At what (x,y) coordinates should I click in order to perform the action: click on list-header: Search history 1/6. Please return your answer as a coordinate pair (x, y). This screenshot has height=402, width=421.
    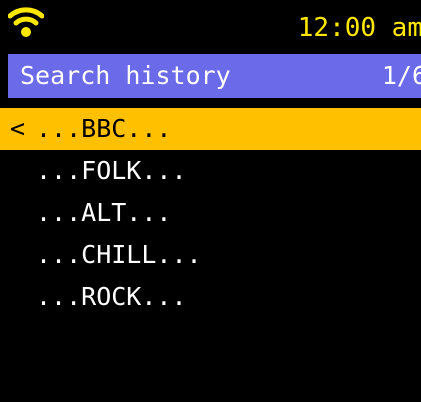
    Looking at the image, I should click on (214, 76).